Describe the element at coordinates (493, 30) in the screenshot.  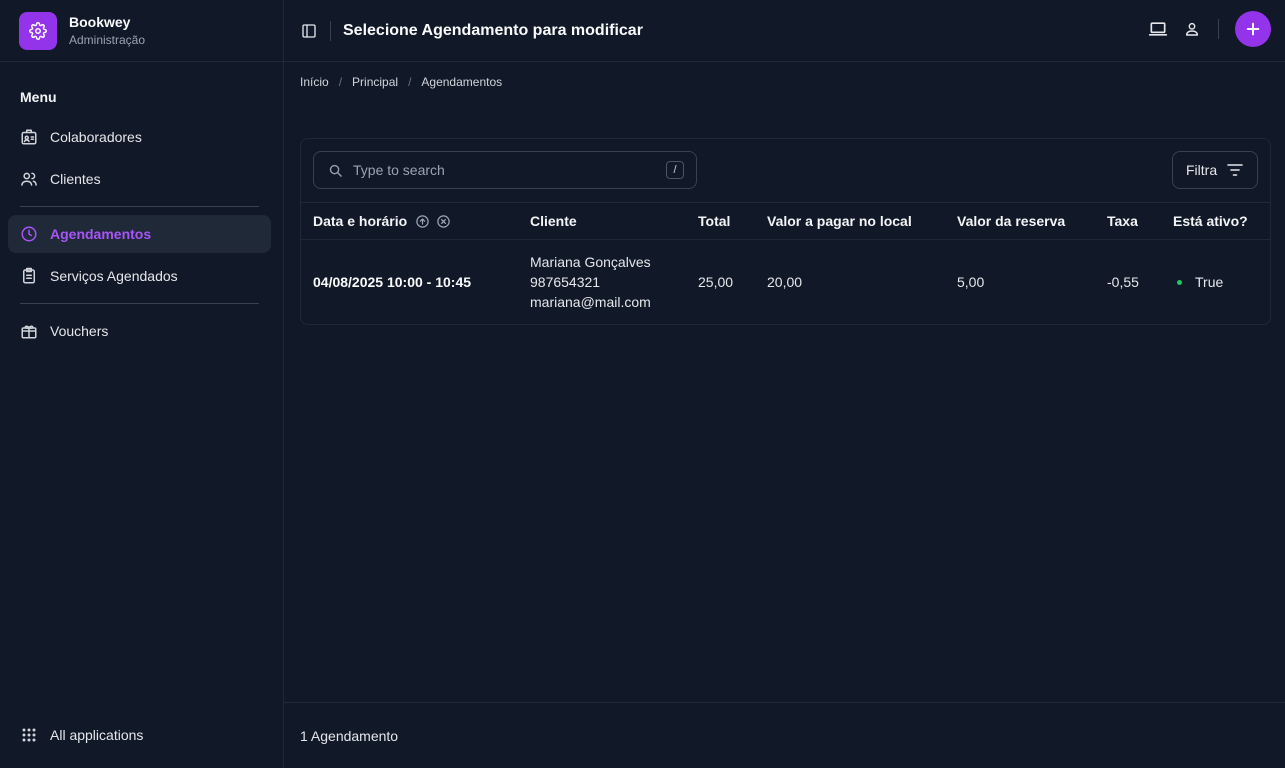
I see `page-title: Selecione Agendamento para modificar` at that location.